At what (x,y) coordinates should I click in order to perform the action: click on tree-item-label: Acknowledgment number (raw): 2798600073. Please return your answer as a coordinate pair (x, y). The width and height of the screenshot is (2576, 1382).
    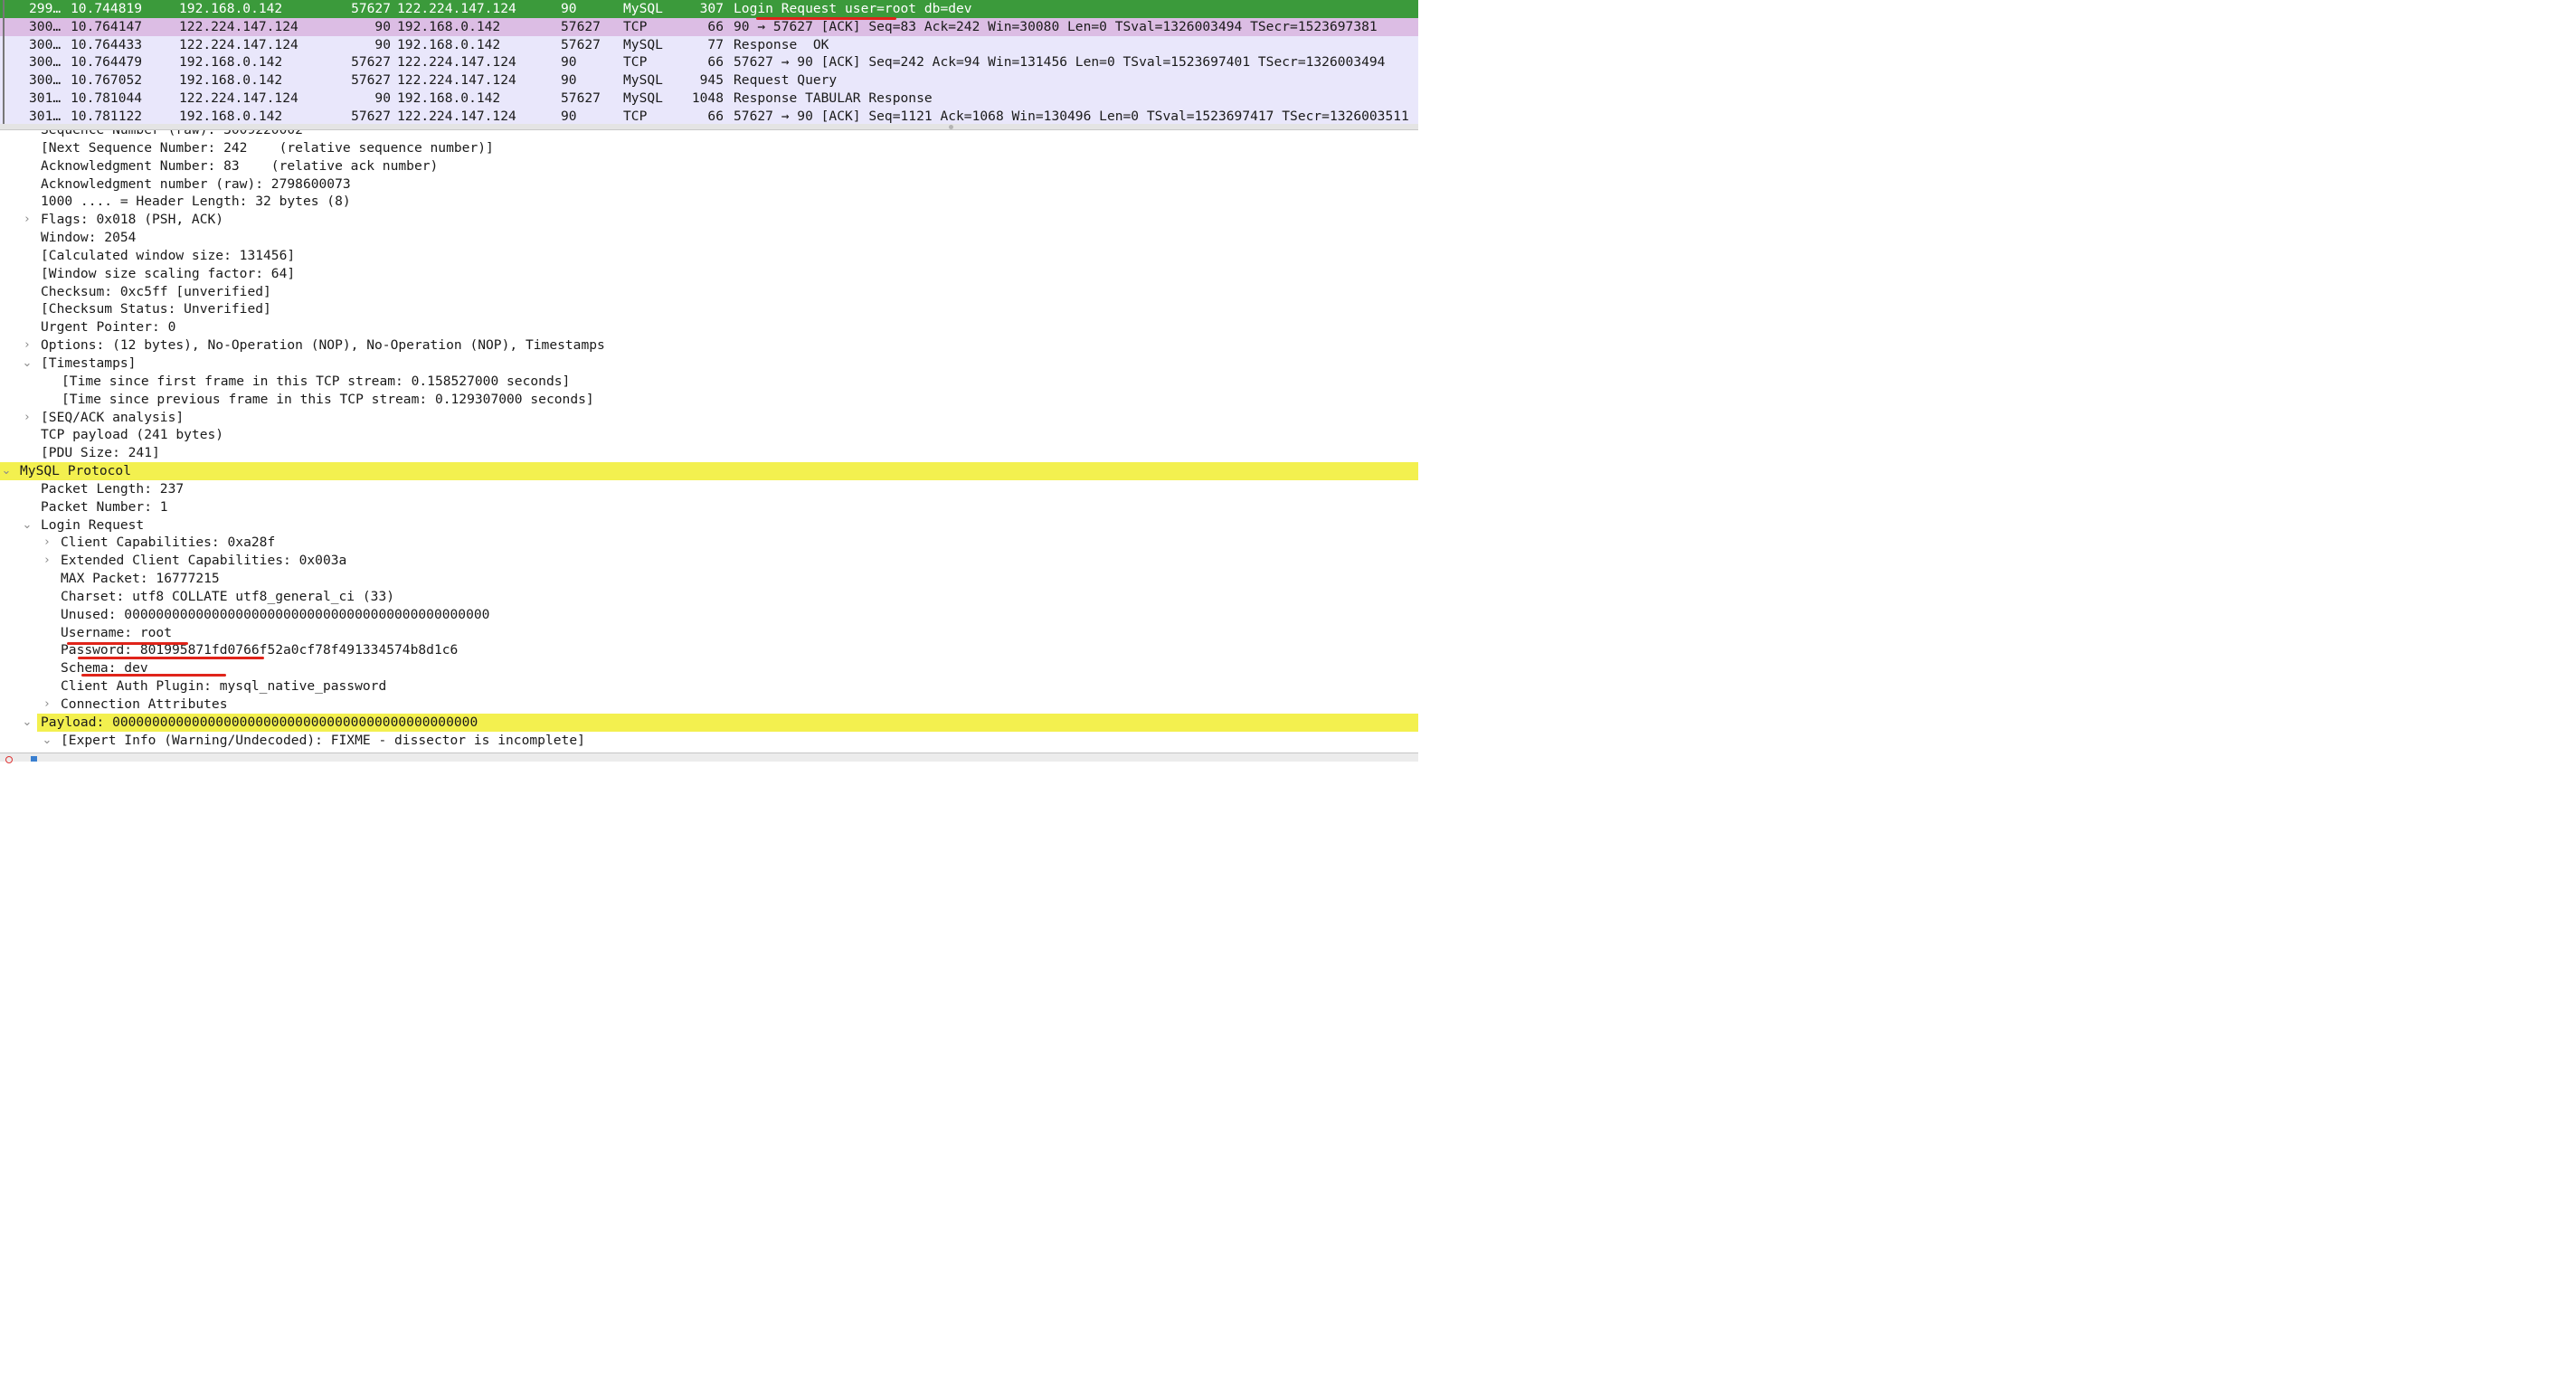
    Looking at the image, I should click on (196, 183).